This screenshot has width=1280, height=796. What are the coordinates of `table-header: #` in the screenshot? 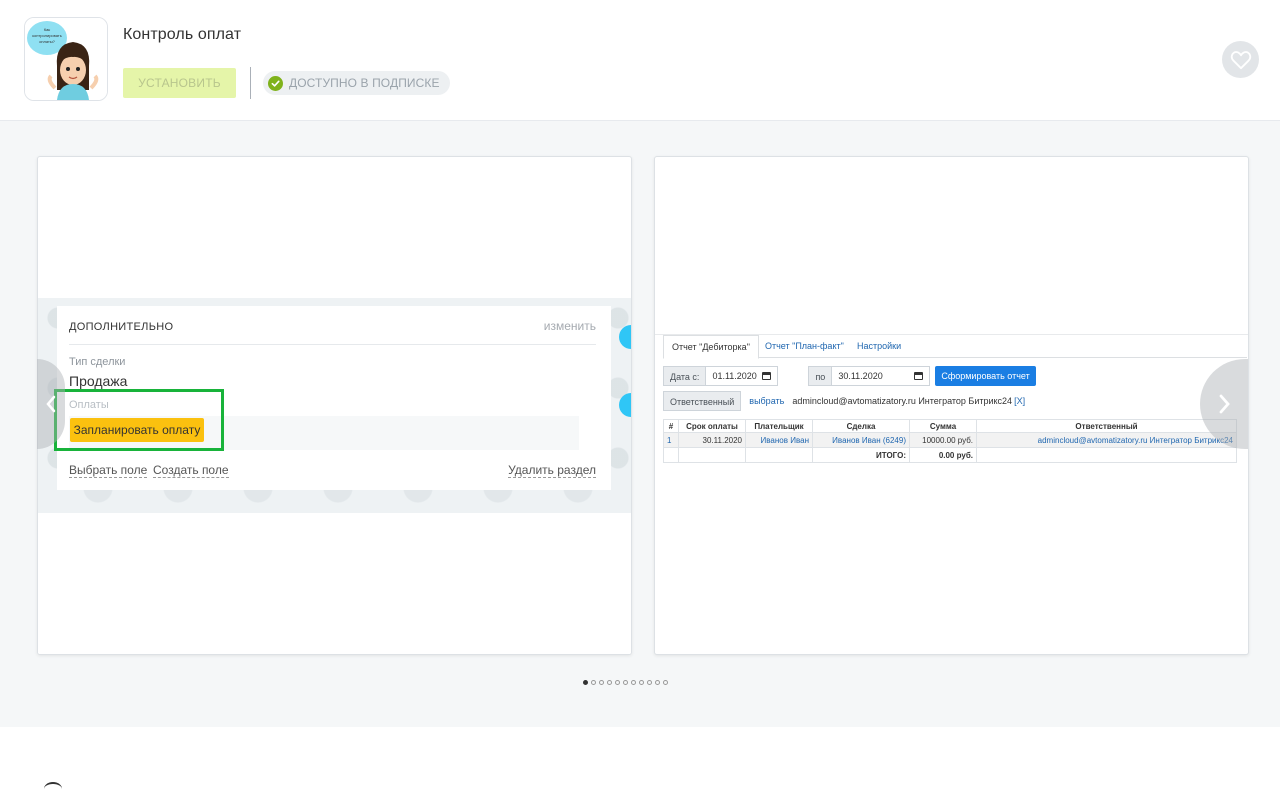 It's located at (671, 426).